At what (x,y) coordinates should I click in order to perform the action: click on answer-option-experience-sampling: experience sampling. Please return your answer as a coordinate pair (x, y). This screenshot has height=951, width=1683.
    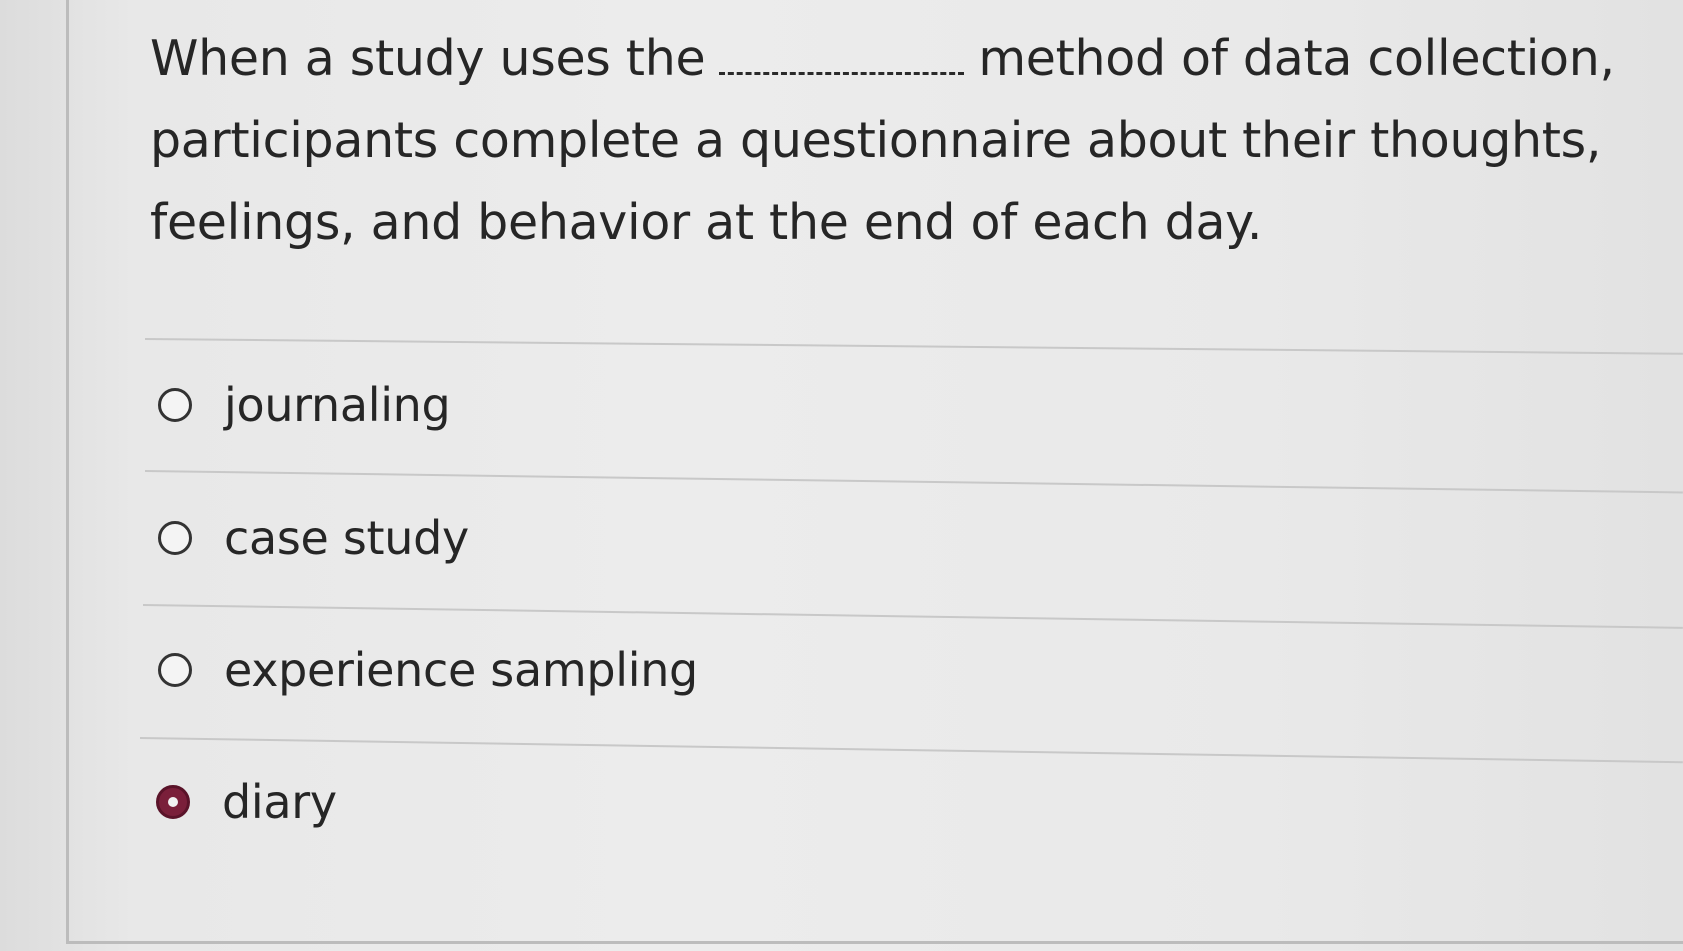
    Looking at the image, I should click on (428, 670).